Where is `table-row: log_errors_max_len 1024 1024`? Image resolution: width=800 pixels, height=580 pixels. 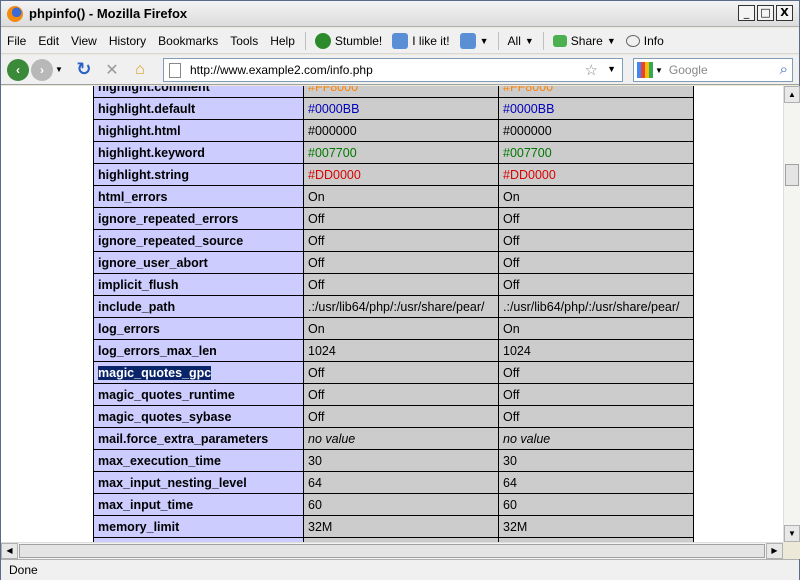 table-row: log_errors_max_len 1024 1024 is located at coordinates (393, 350).